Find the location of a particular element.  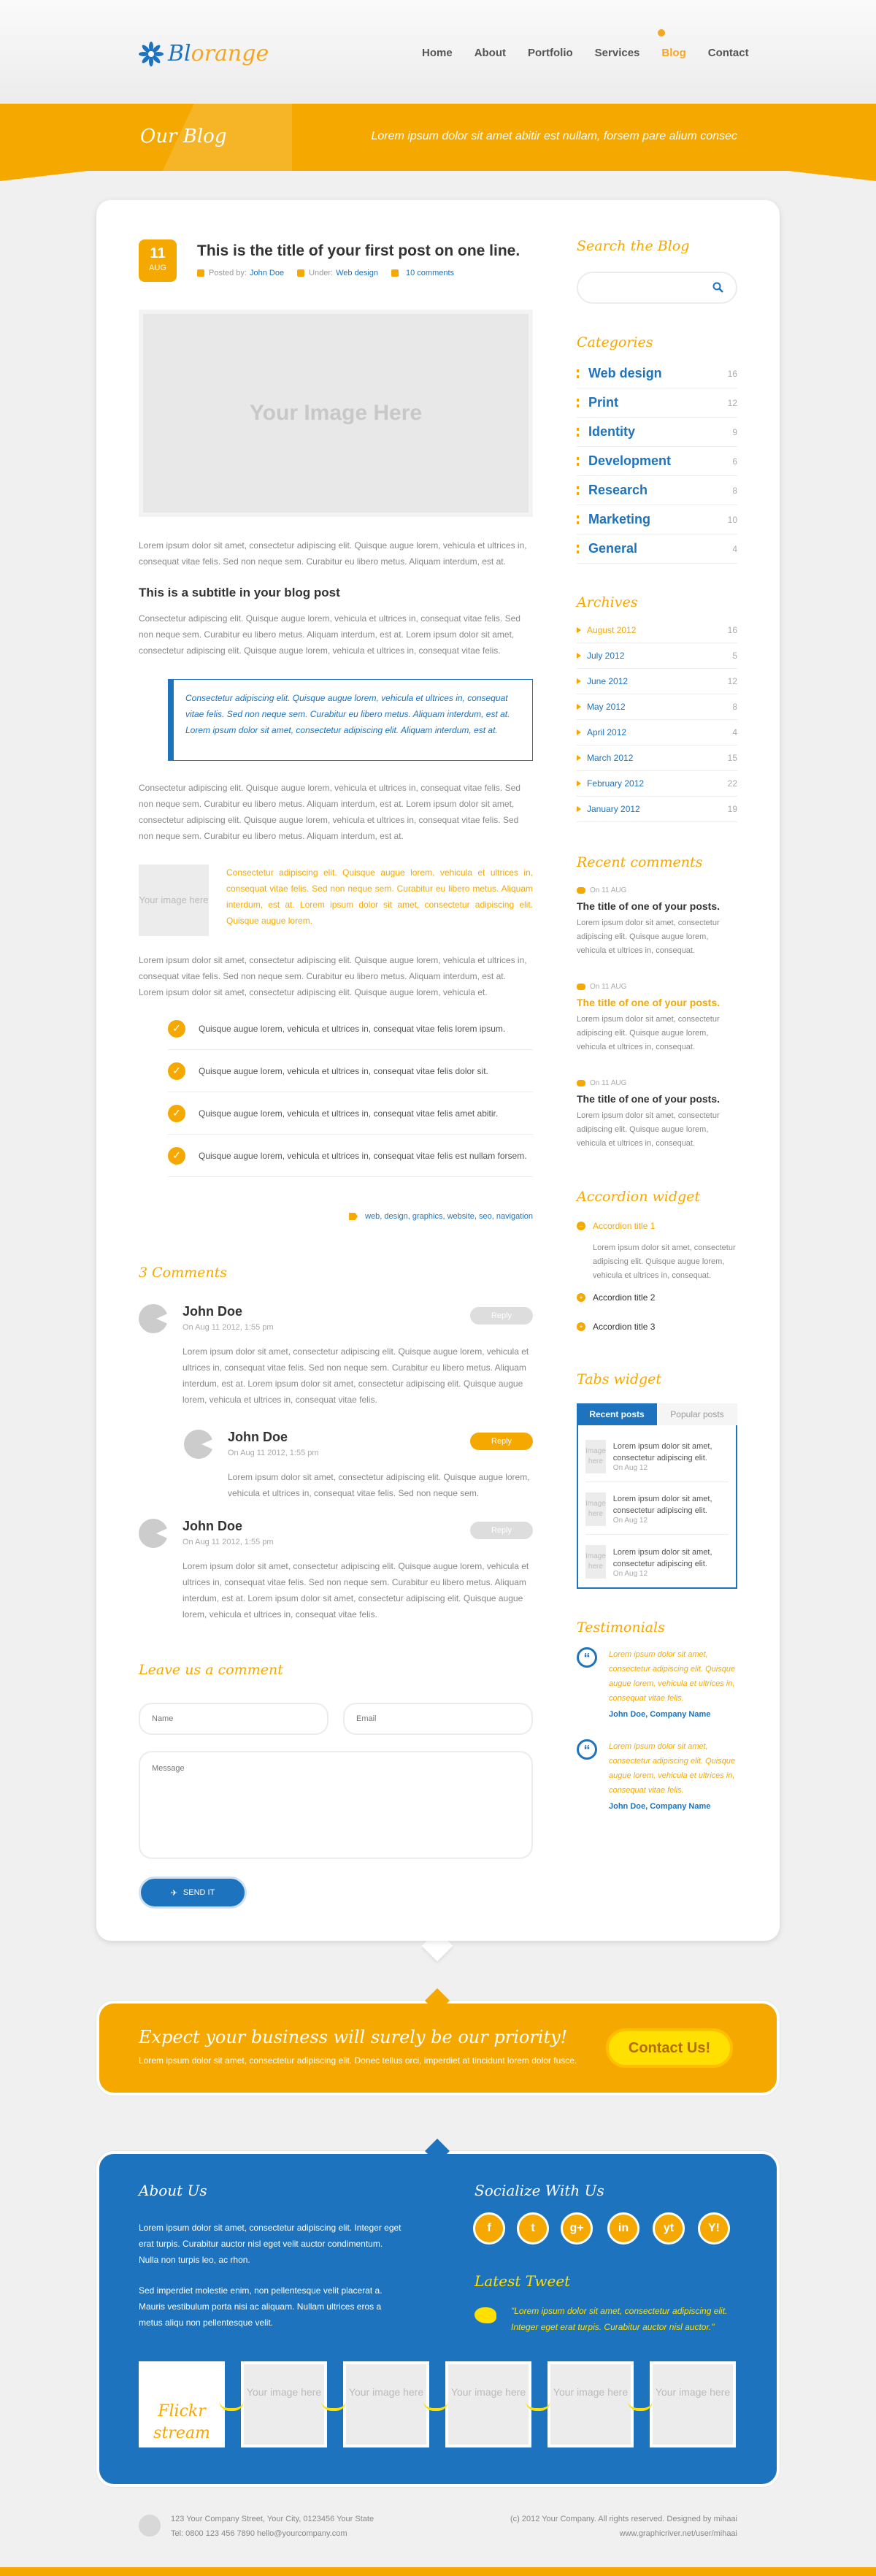

post-inline-image: Your image here is located at coordinates (174, 901).